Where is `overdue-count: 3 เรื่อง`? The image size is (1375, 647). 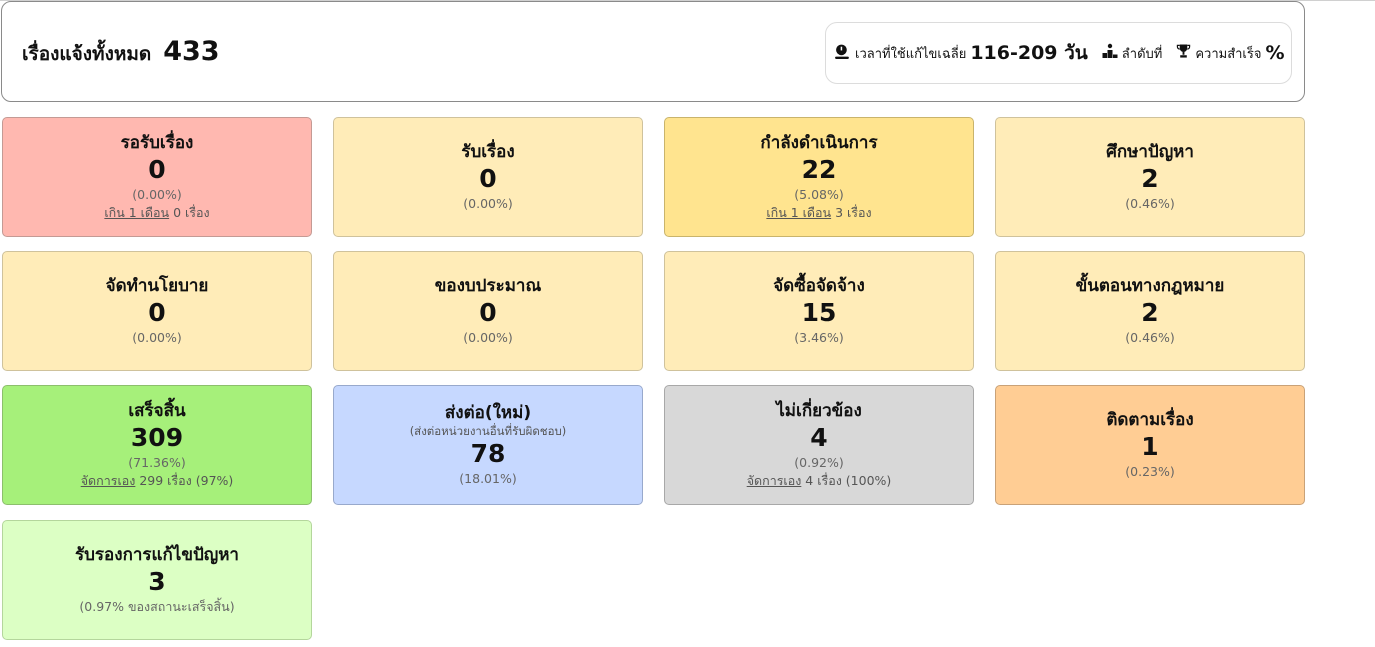 overdue-count: 3 เรื่อง is located at coordinates (851, 212).